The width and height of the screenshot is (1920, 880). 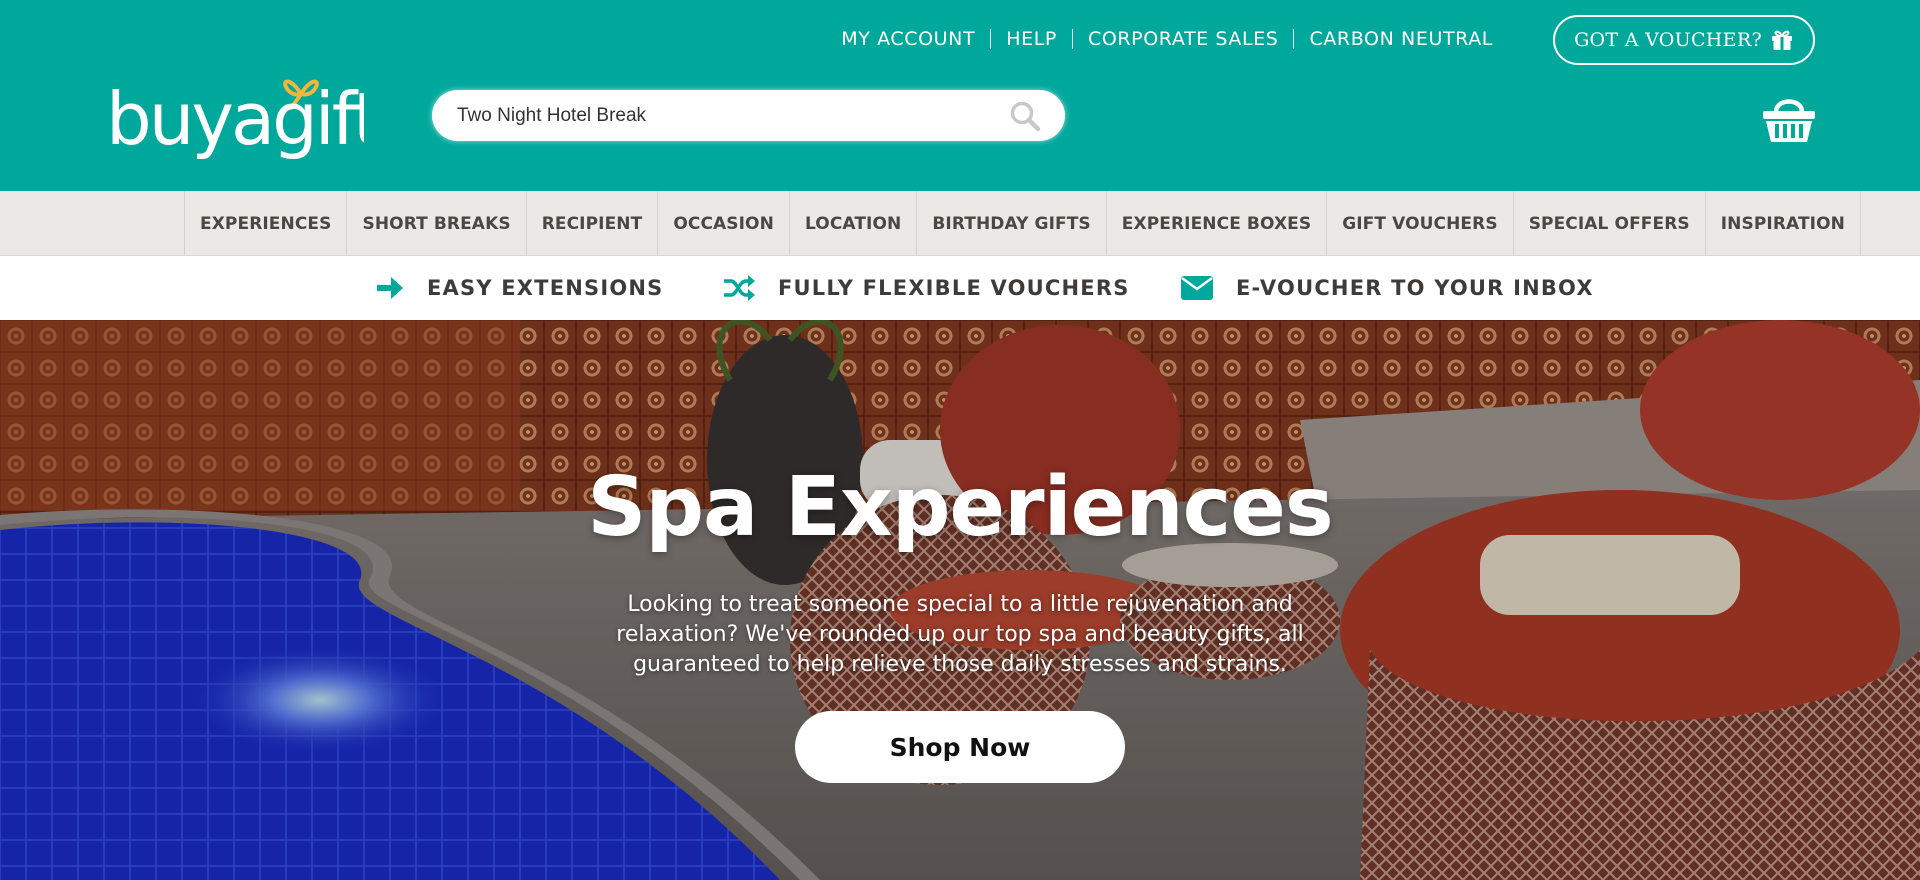 What do you see at coordinates (235, 119) in the screenshot?
I see `logo-wordmark: buyagift` at bounding box center [235, 119].